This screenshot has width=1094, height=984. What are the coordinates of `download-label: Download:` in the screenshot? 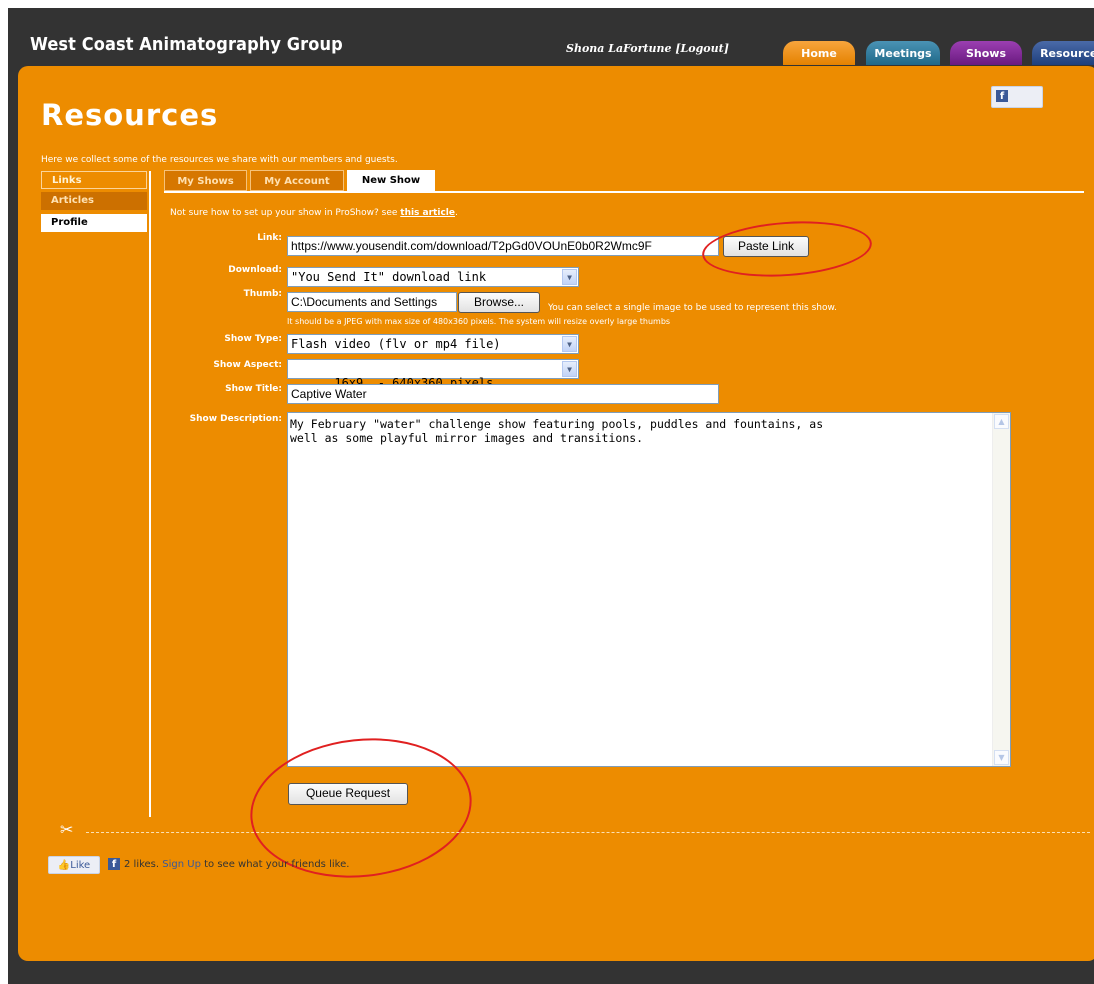 It's located at (255, 270).